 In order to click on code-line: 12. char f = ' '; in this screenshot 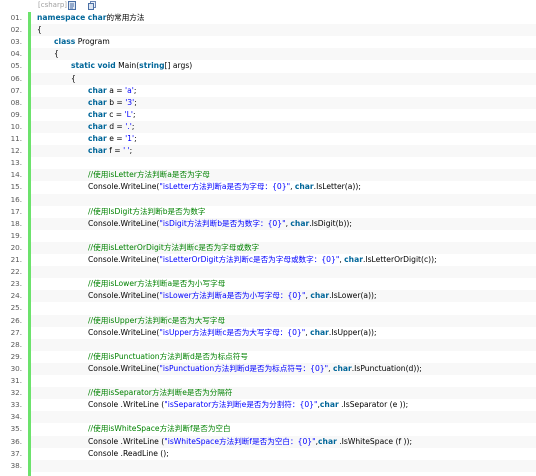, I will do `click(273, 151)`.